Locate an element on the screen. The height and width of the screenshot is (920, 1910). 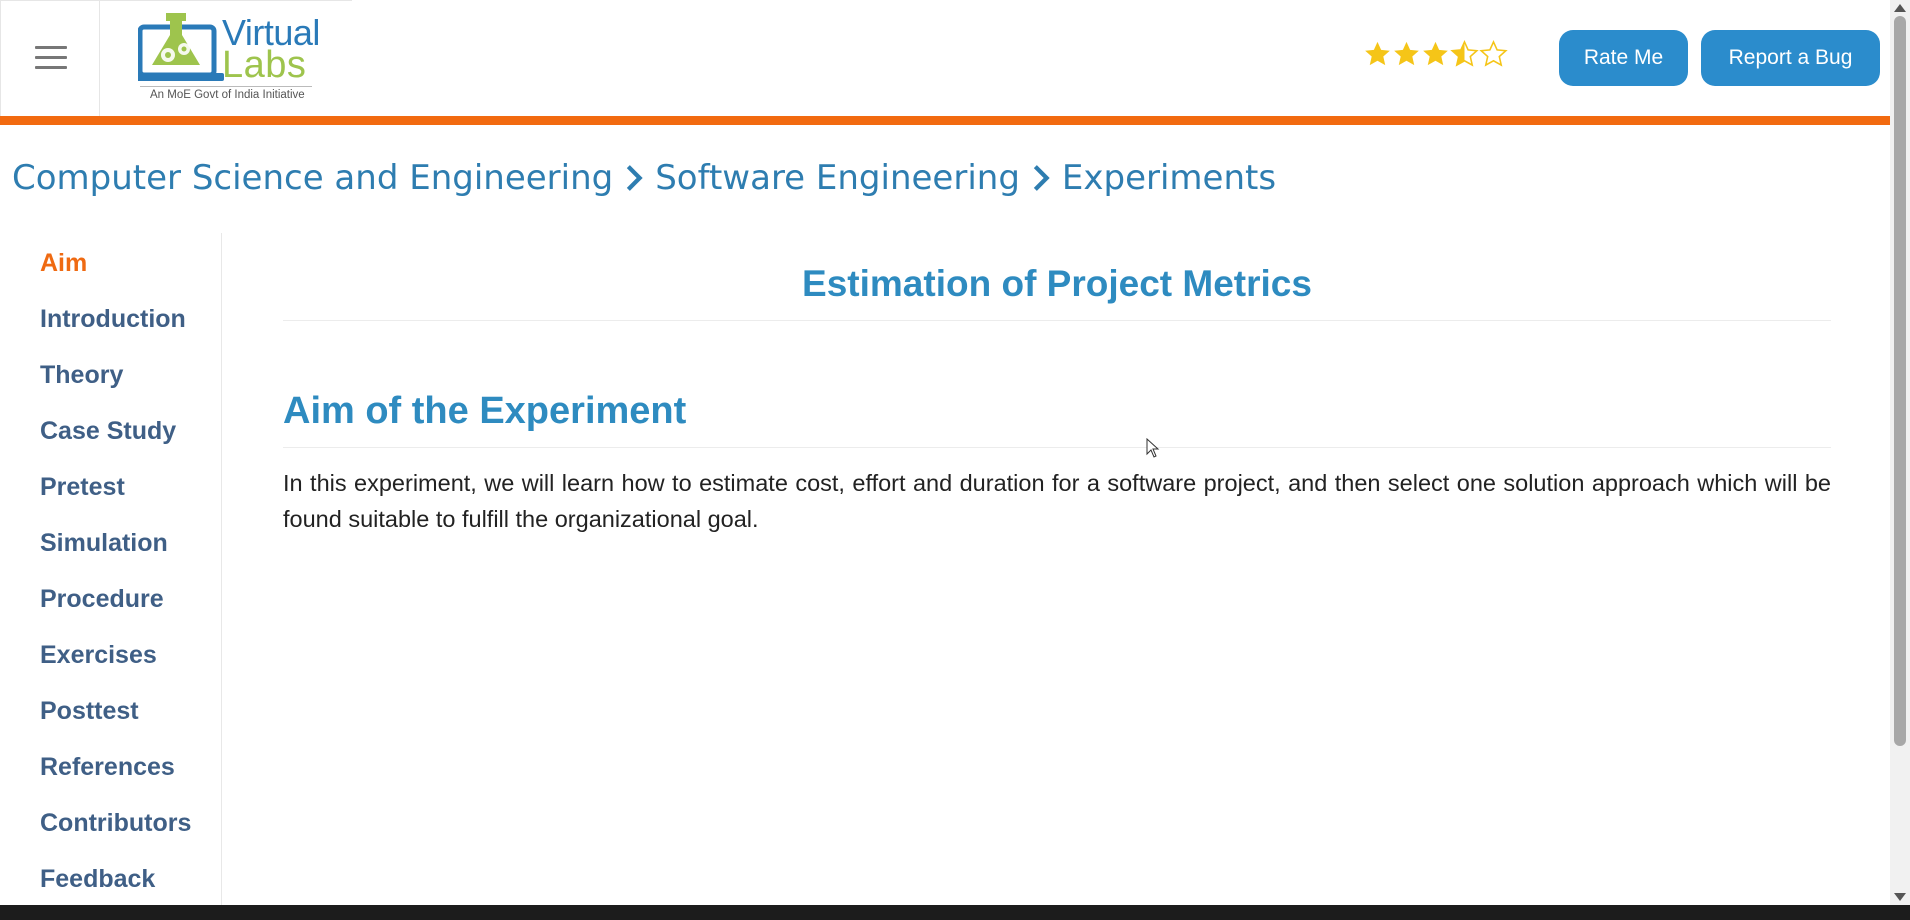
sidebar-item-posttest: Posttest is located at coordinates (89, 711).